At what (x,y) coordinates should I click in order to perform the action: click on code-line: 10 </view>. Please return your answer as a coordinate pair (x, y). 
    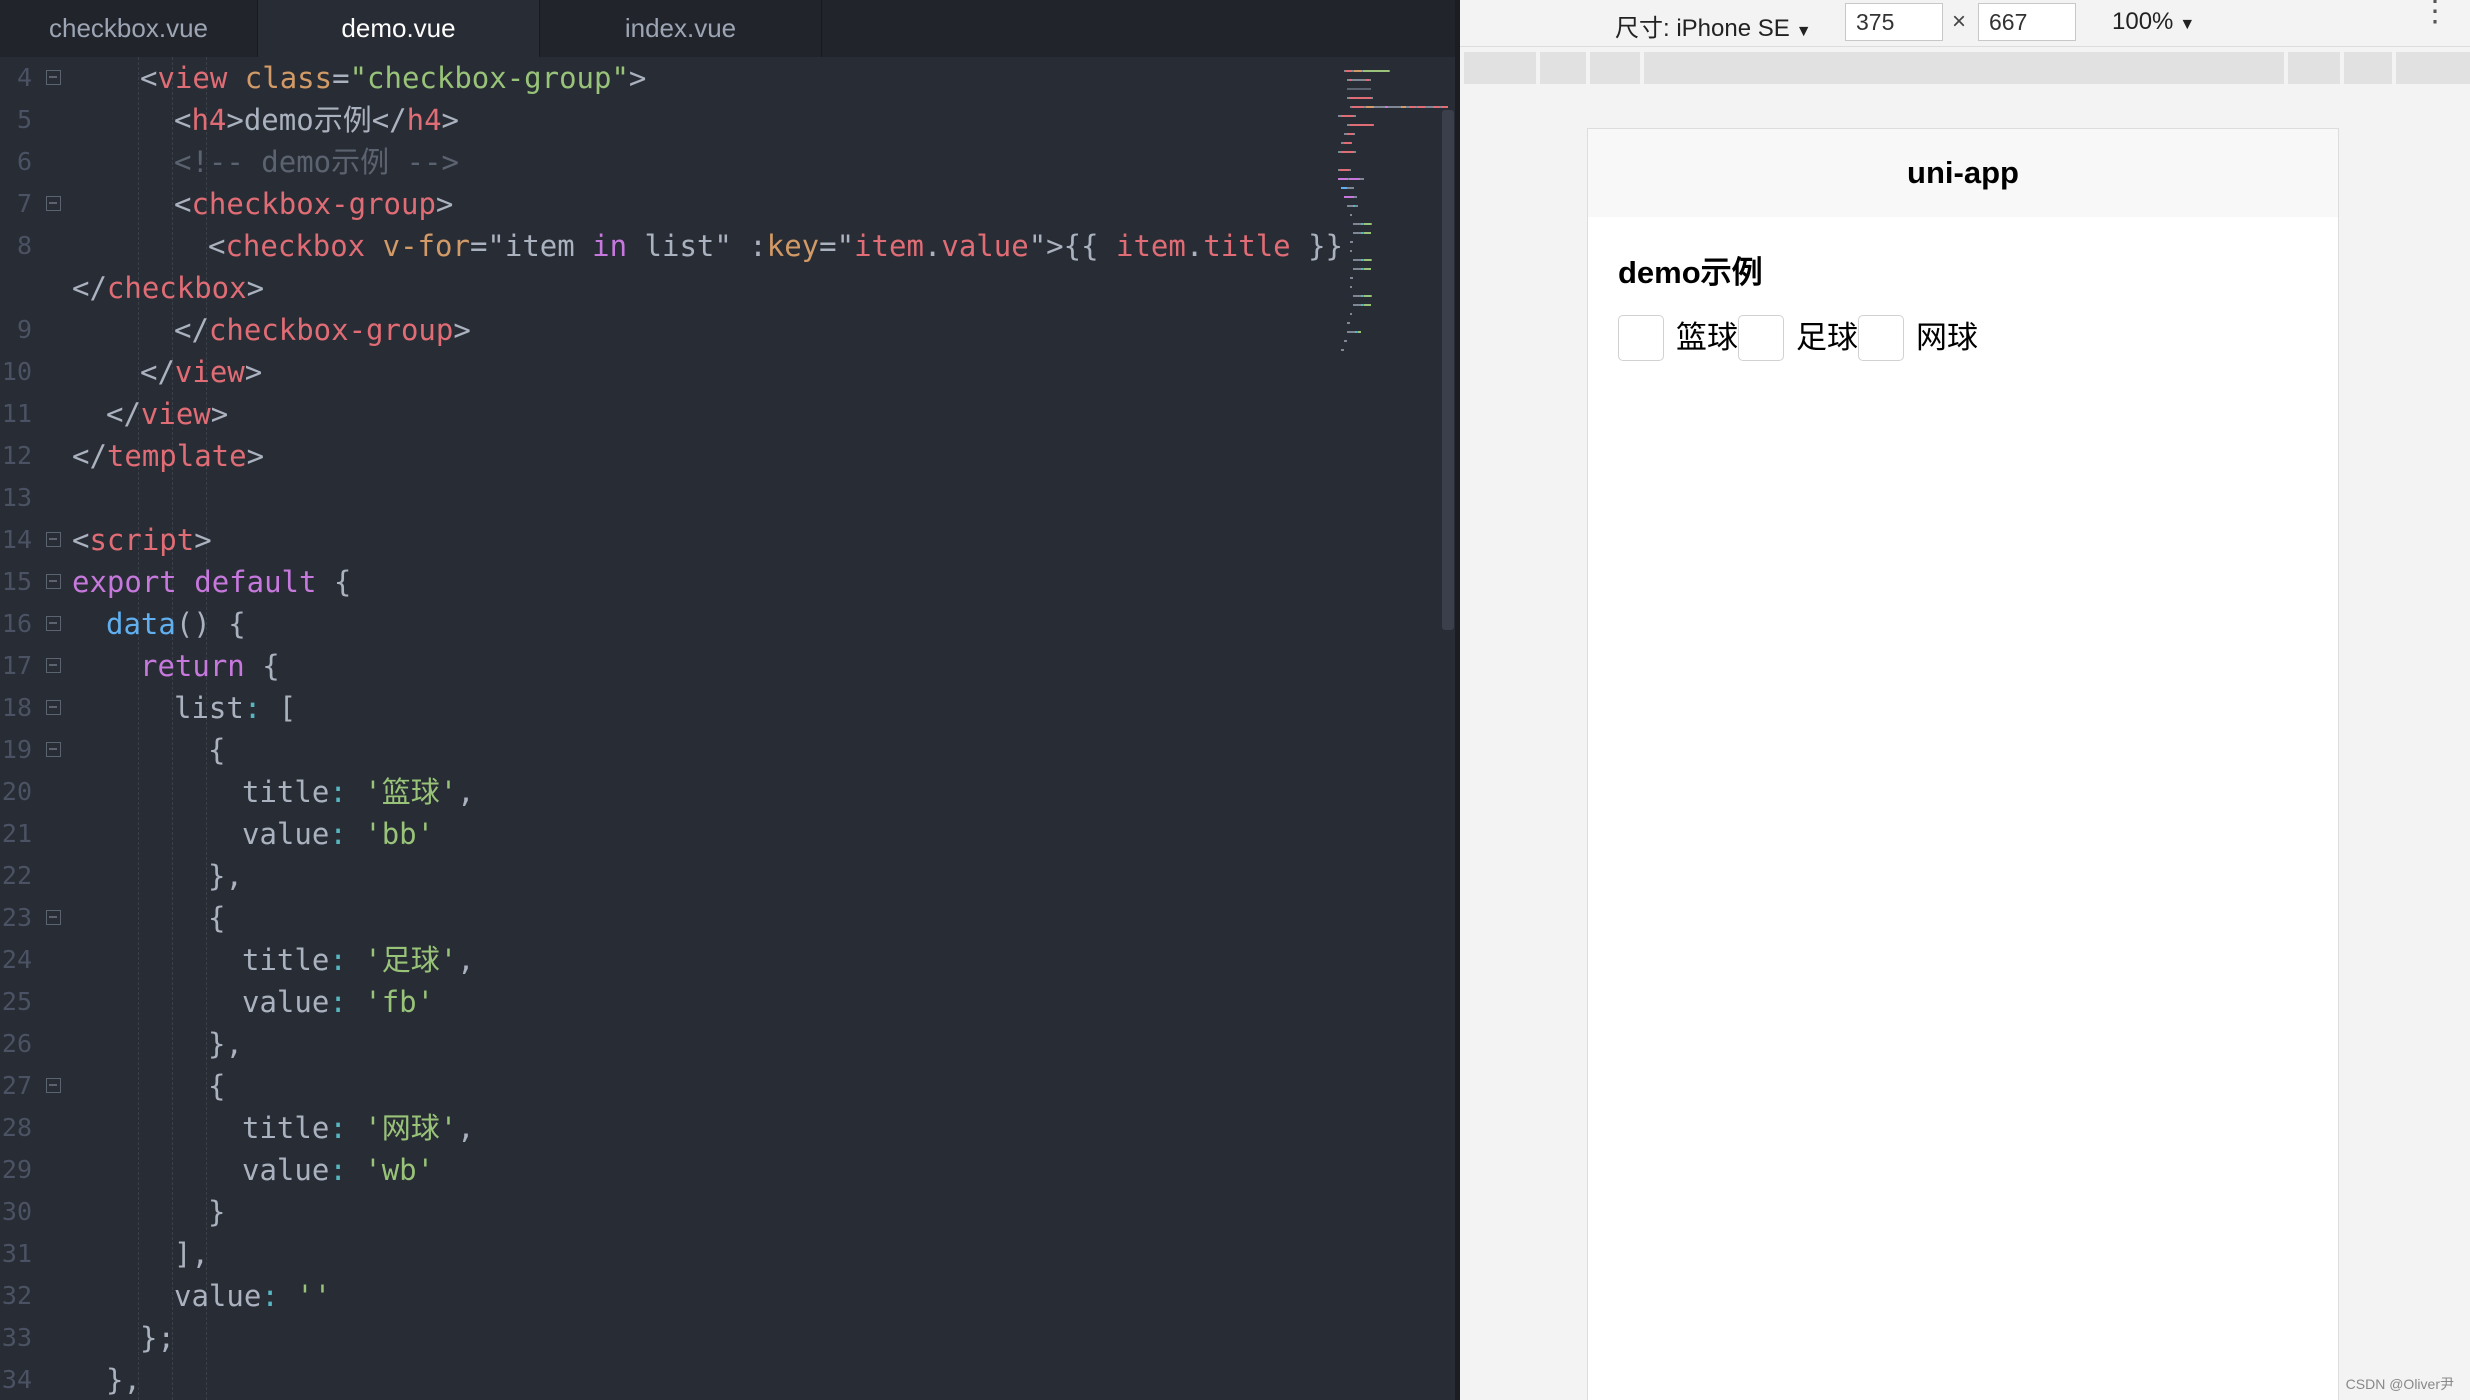
    Looking at the image, I should click on (670, 372).